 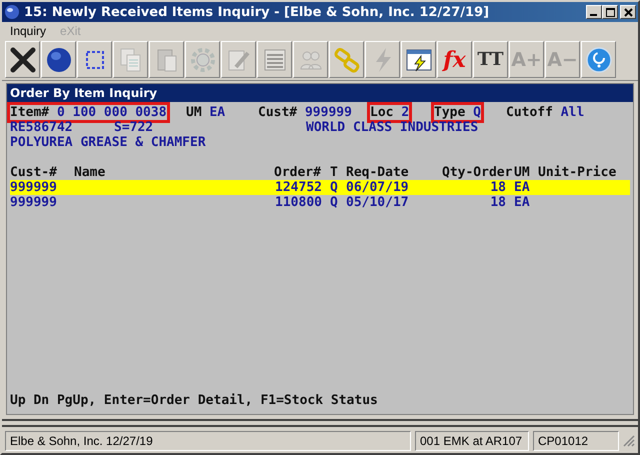 I want to click on close-button, so click(x=628, y=12).